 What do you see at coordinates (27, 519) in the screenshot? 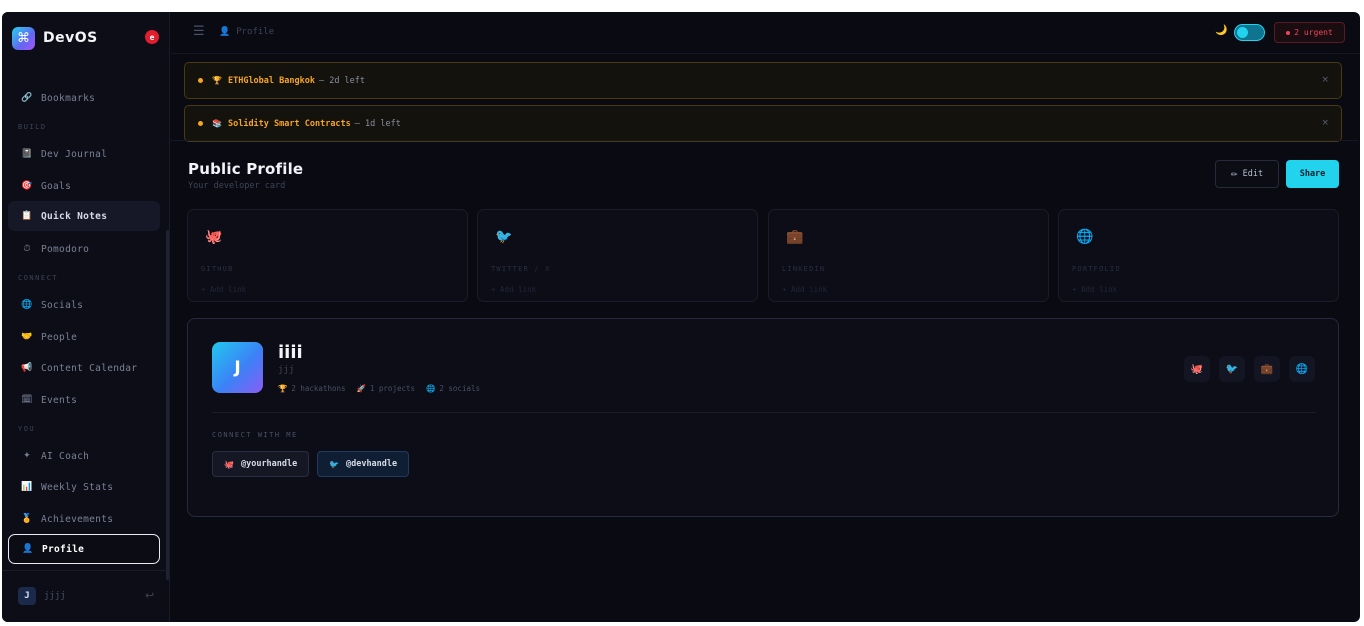
I see `medal-icon: 🏅` at bounding box center [27, 519].